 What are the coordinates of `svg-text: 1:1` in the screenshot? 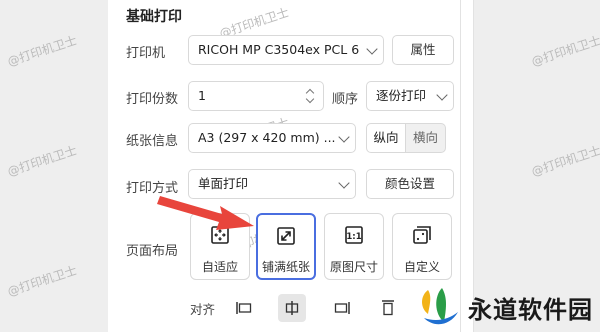 It's located at (353, 237).